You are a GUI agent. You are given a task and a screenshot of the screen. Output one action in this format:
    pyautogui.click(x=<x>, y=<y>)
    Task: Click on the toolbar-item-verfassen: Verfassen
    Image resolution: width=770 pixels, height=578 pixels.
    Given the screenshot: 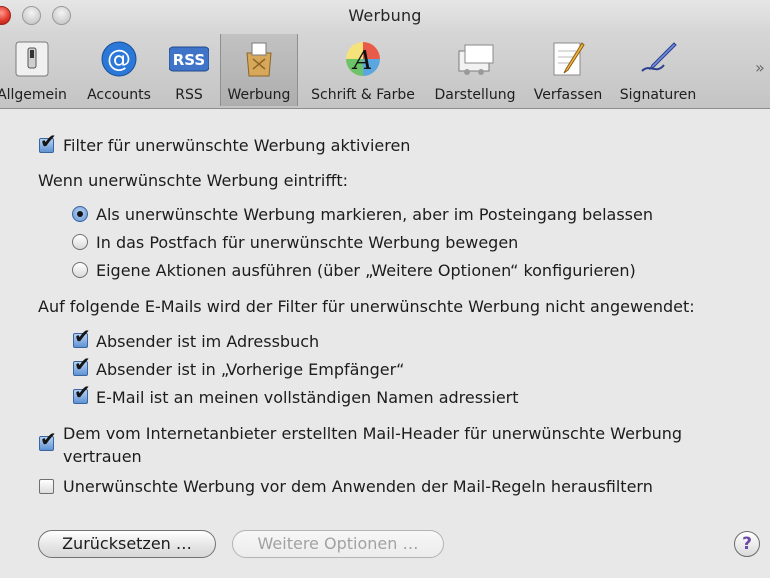 What is the action you would take?
    pyautogui.click(x=568, y=70)
    